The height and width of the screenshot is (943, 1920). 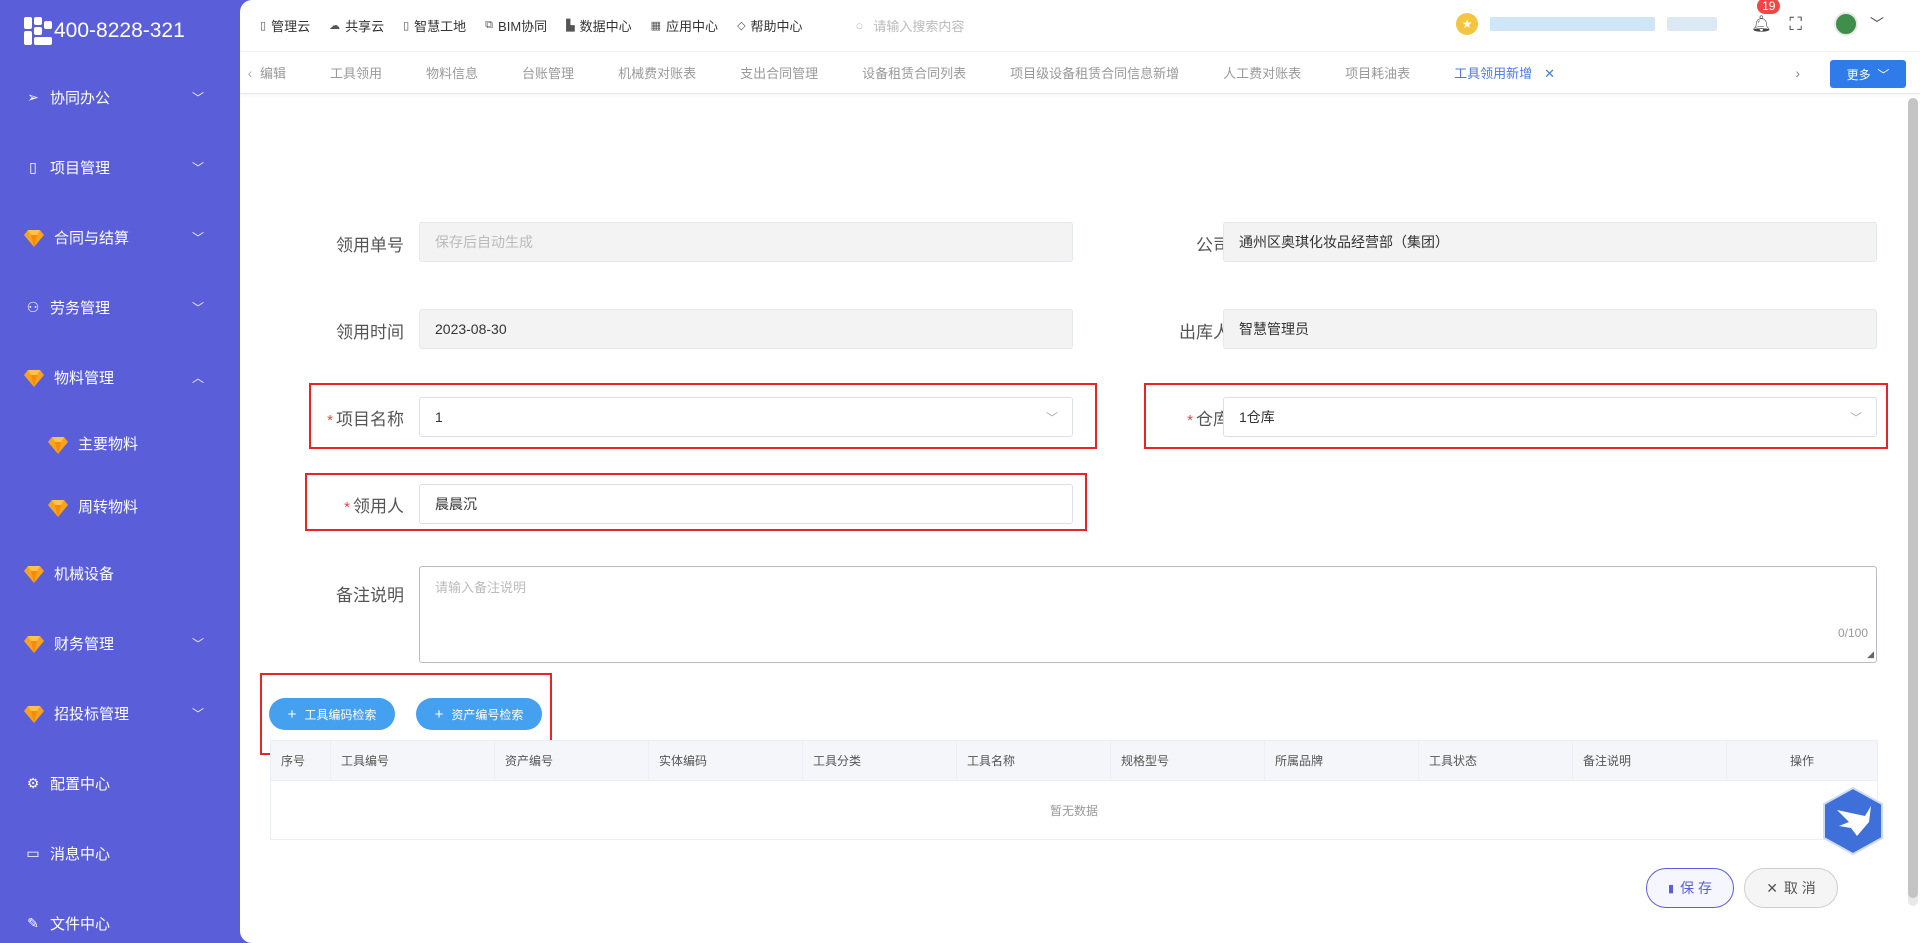 I want to click on tab-edit: 编辑, so click(x=273, y=72).